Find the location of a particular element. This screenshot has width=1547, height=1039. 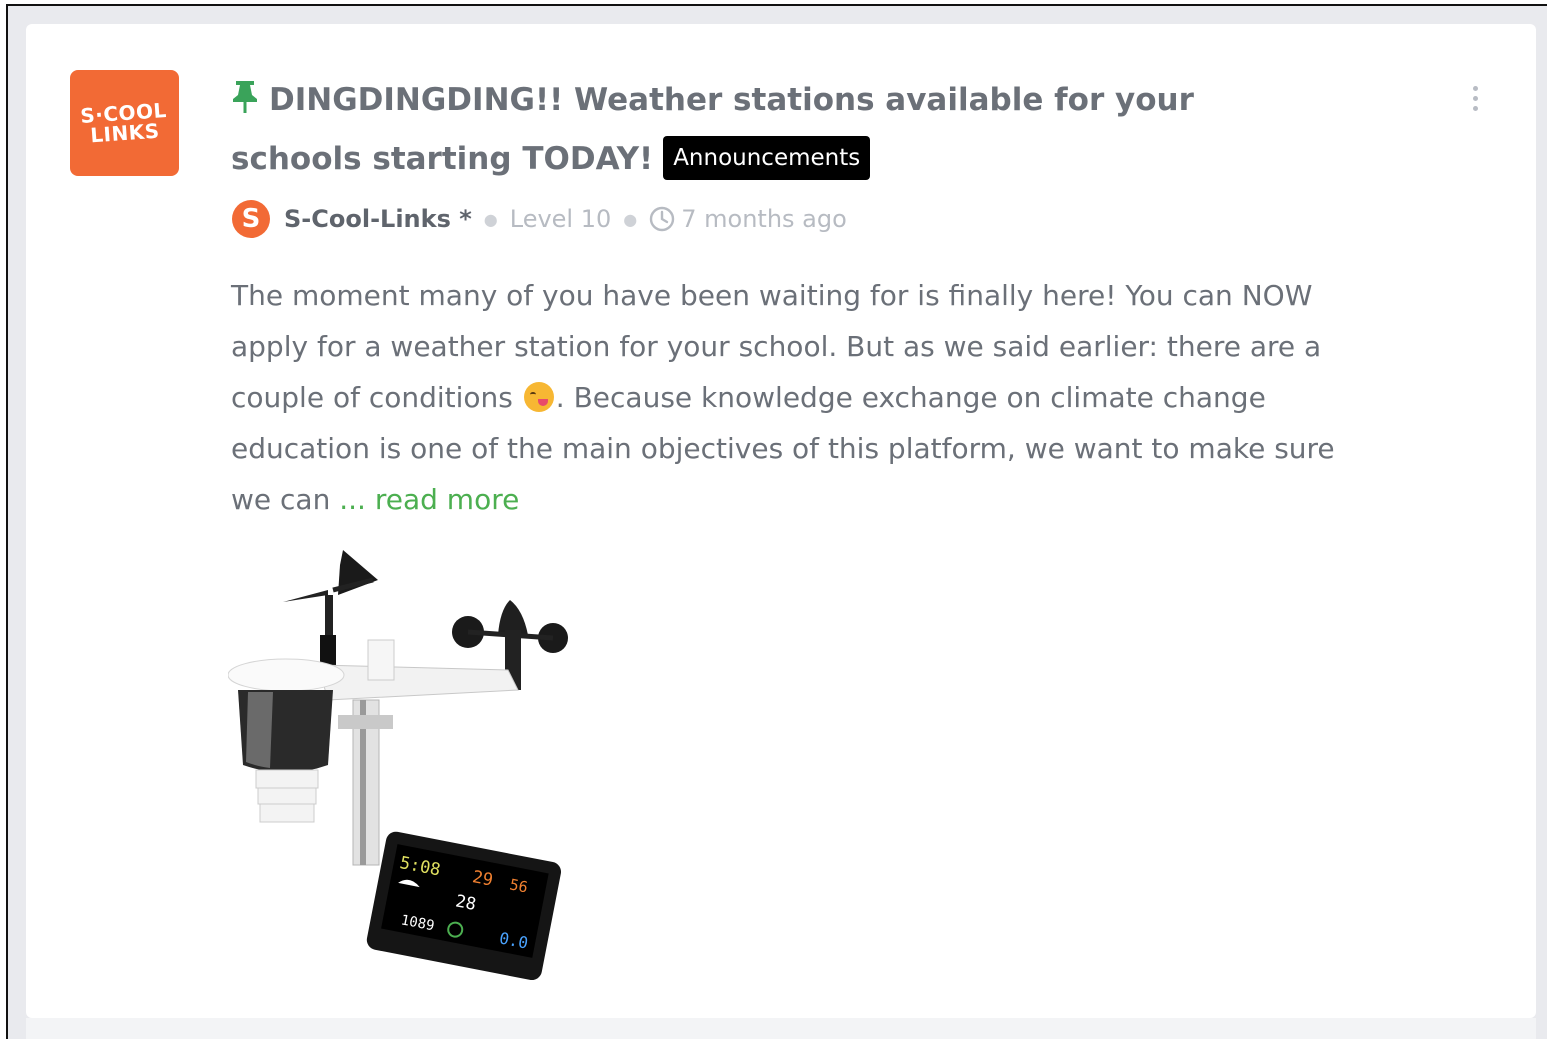

svg-text: 56 is located at coordinates (518, 885).